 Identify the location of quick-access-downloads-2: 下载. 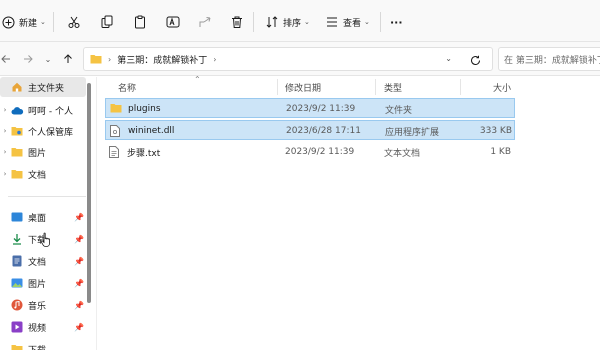
(43, 344).